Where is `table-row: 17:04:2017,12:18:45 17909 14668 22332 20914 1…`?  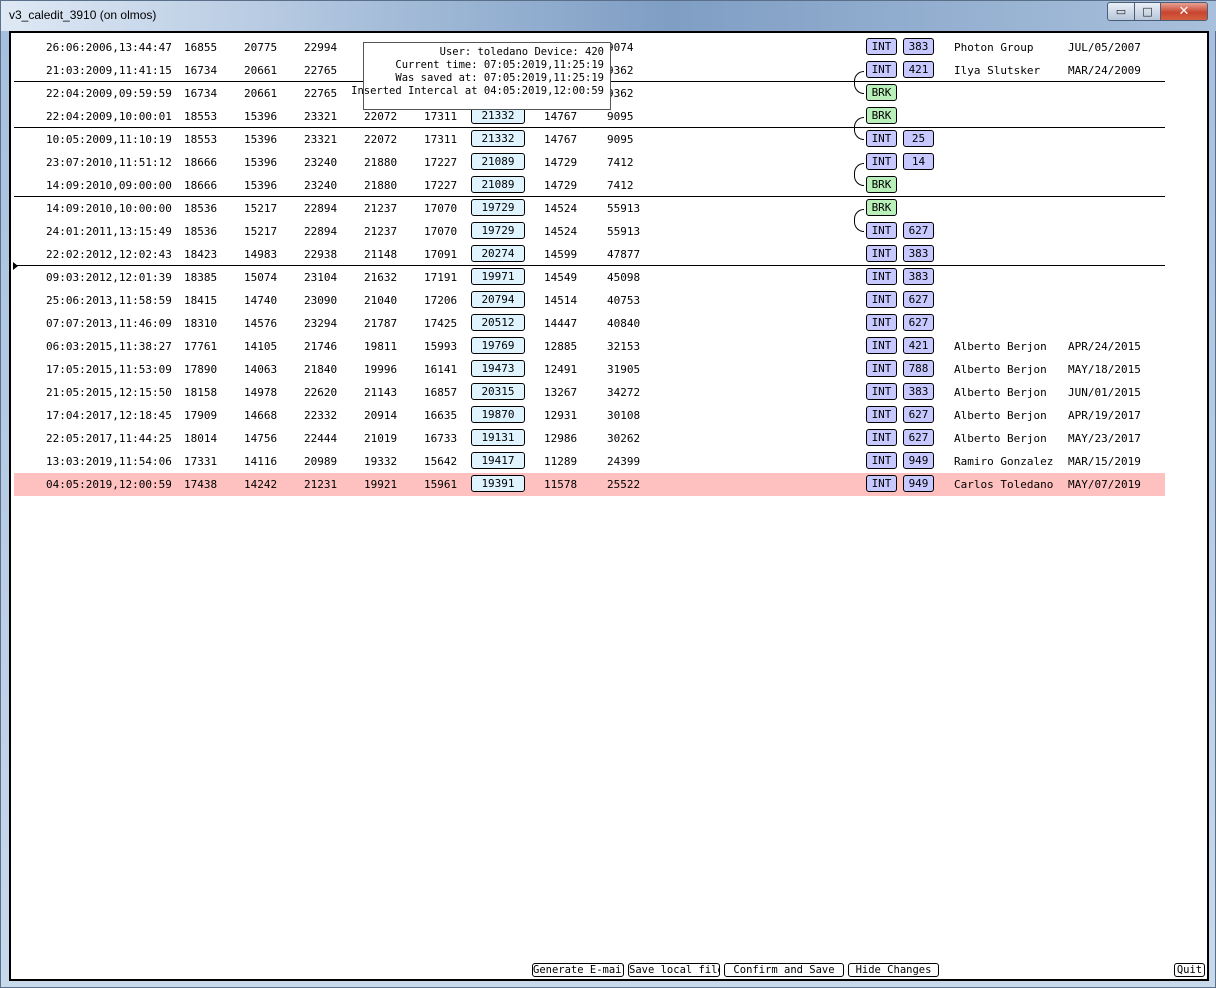 table-row: 17:04:2017,12:18:45 17909 14668 22332 20914 1… is located at coordinates (589, 415).